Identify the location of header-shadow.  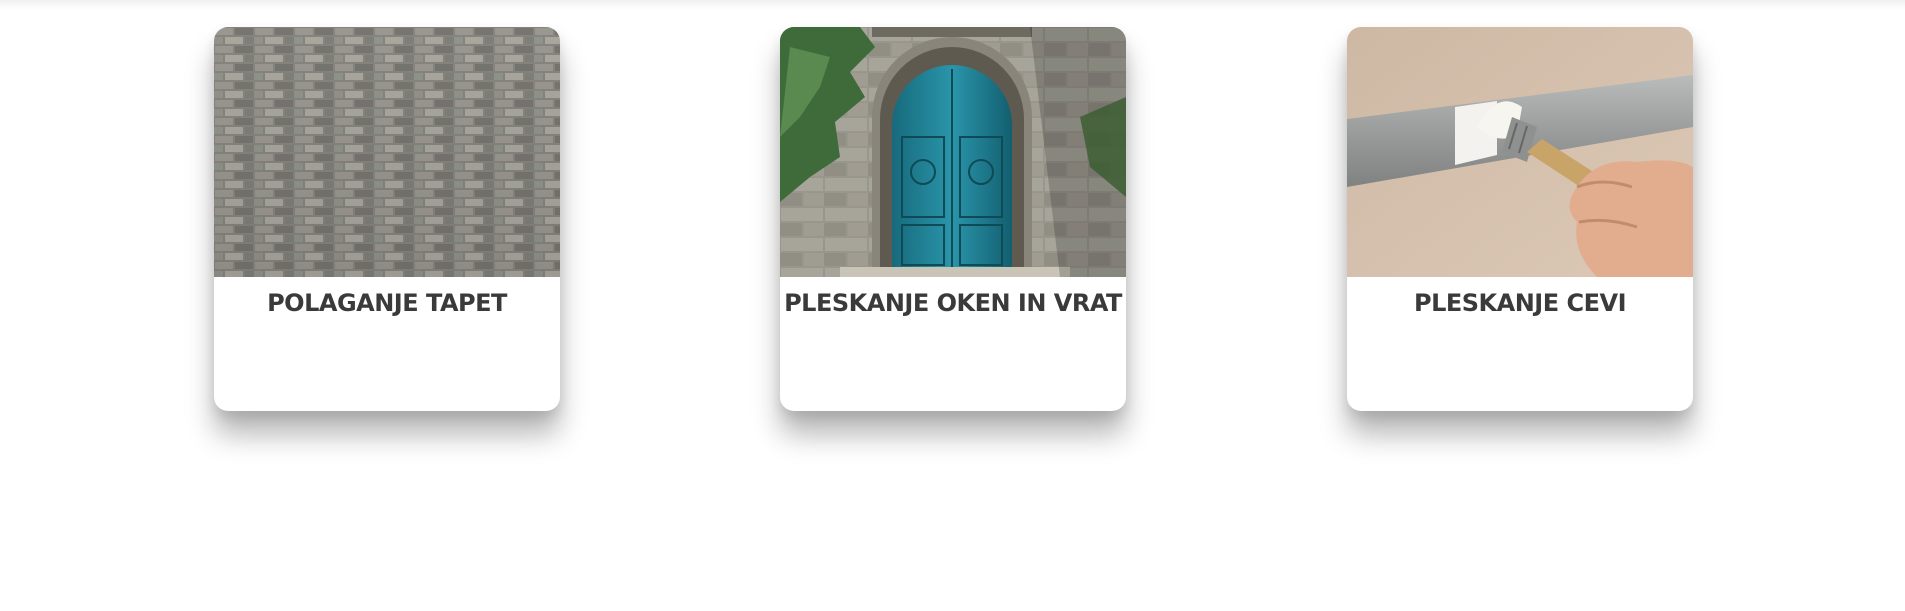
(952, 5).